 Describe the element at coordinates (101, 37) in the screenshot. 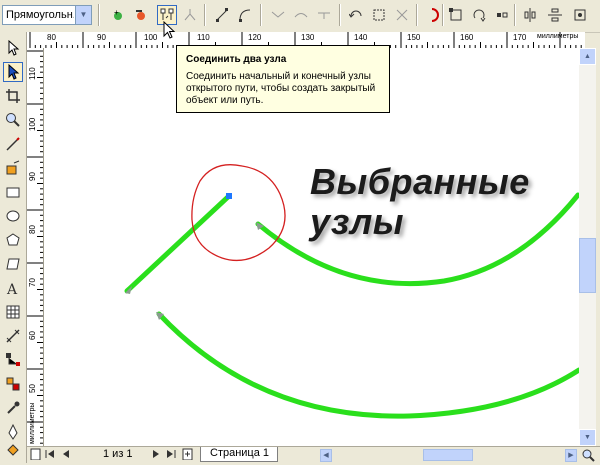

I see `ruler-top-label: 90` at that location.